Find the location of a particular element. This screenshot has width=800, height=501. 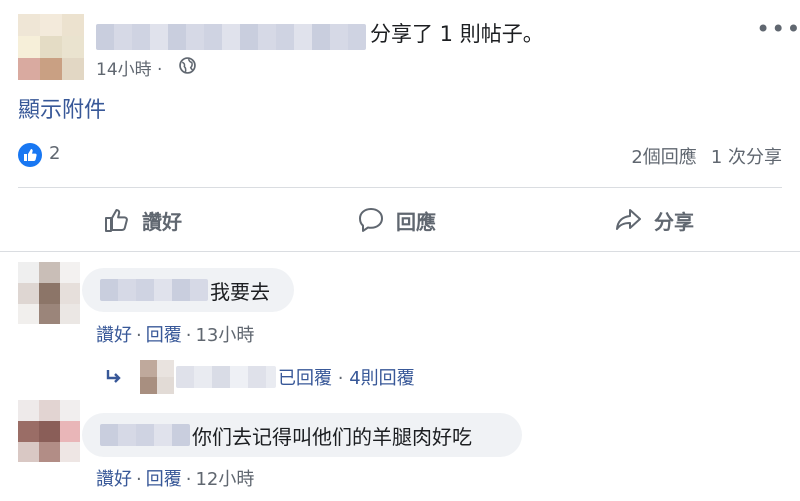

share-arrow-icon is located at coordinates (628, 219).